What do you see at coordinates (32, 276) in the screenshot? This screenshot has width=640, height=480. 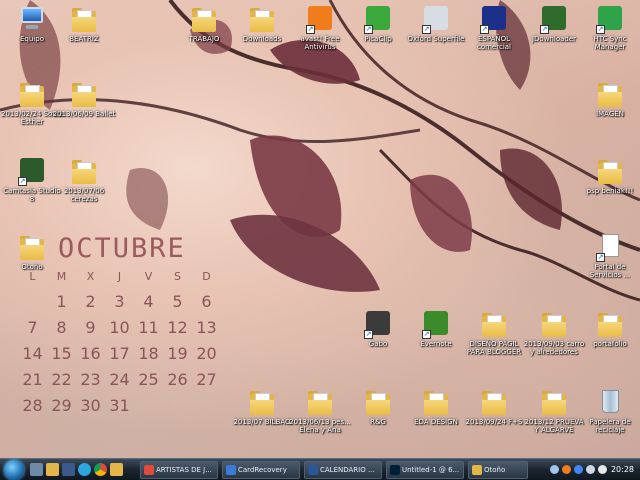 I see `calendar-weekday-label: L` at bounding box center [32, 276].